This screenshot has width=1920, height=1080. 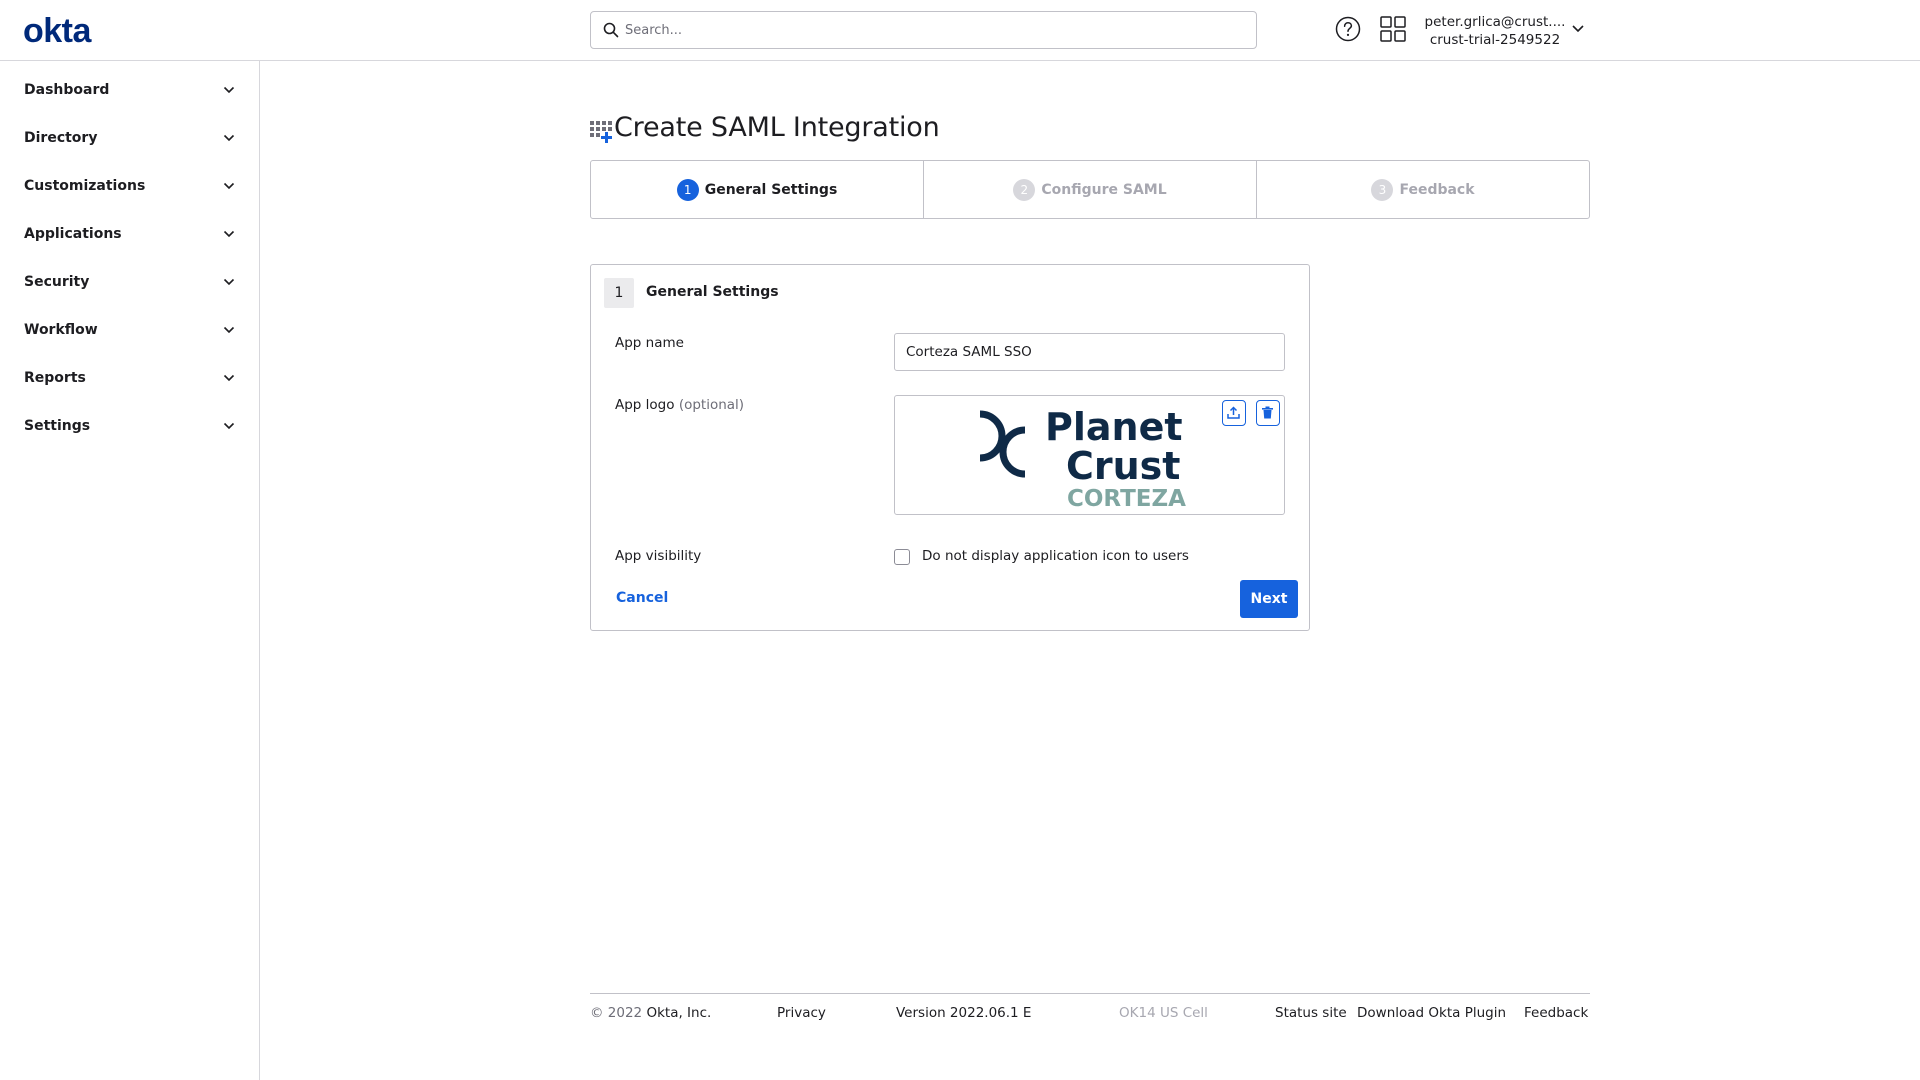 What do you see at coordinates (649, 343) in the screenshot?
I see `app-name-label: App name` at bounding box center [649, 343].